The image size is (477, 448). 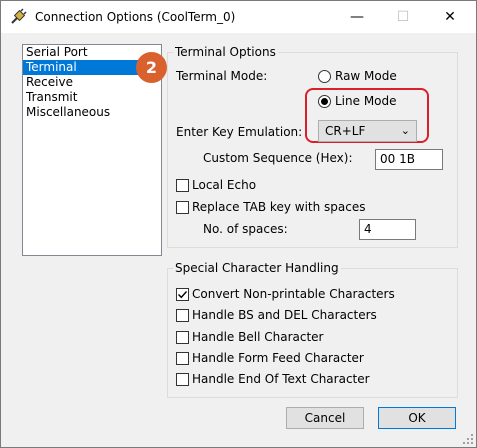 I want to click on handle-end-of-text-label: Handle End Of Text Character, so click(x=281, y=379).